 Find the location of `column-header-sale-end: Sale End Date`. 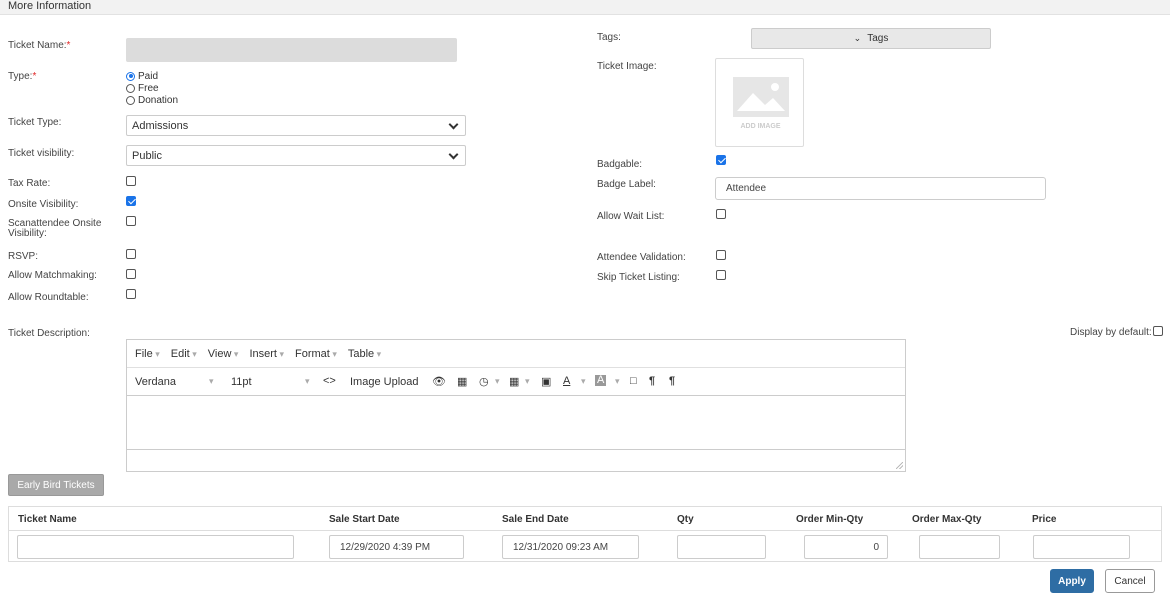

column-header-sale-end: Sale End Date is located at coordinates (535, 519).